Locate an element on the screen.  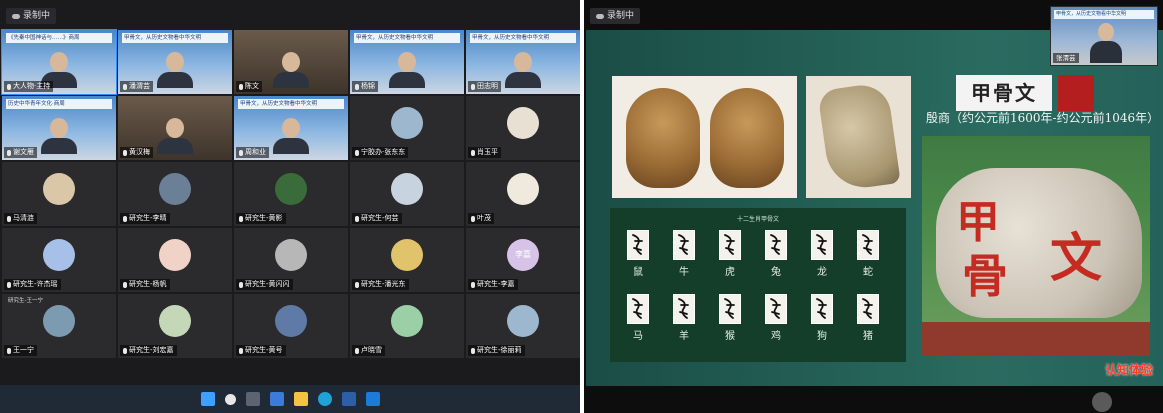
participant-avatar-tile: 研究生-黄号 is located at coordinates (291, 326).